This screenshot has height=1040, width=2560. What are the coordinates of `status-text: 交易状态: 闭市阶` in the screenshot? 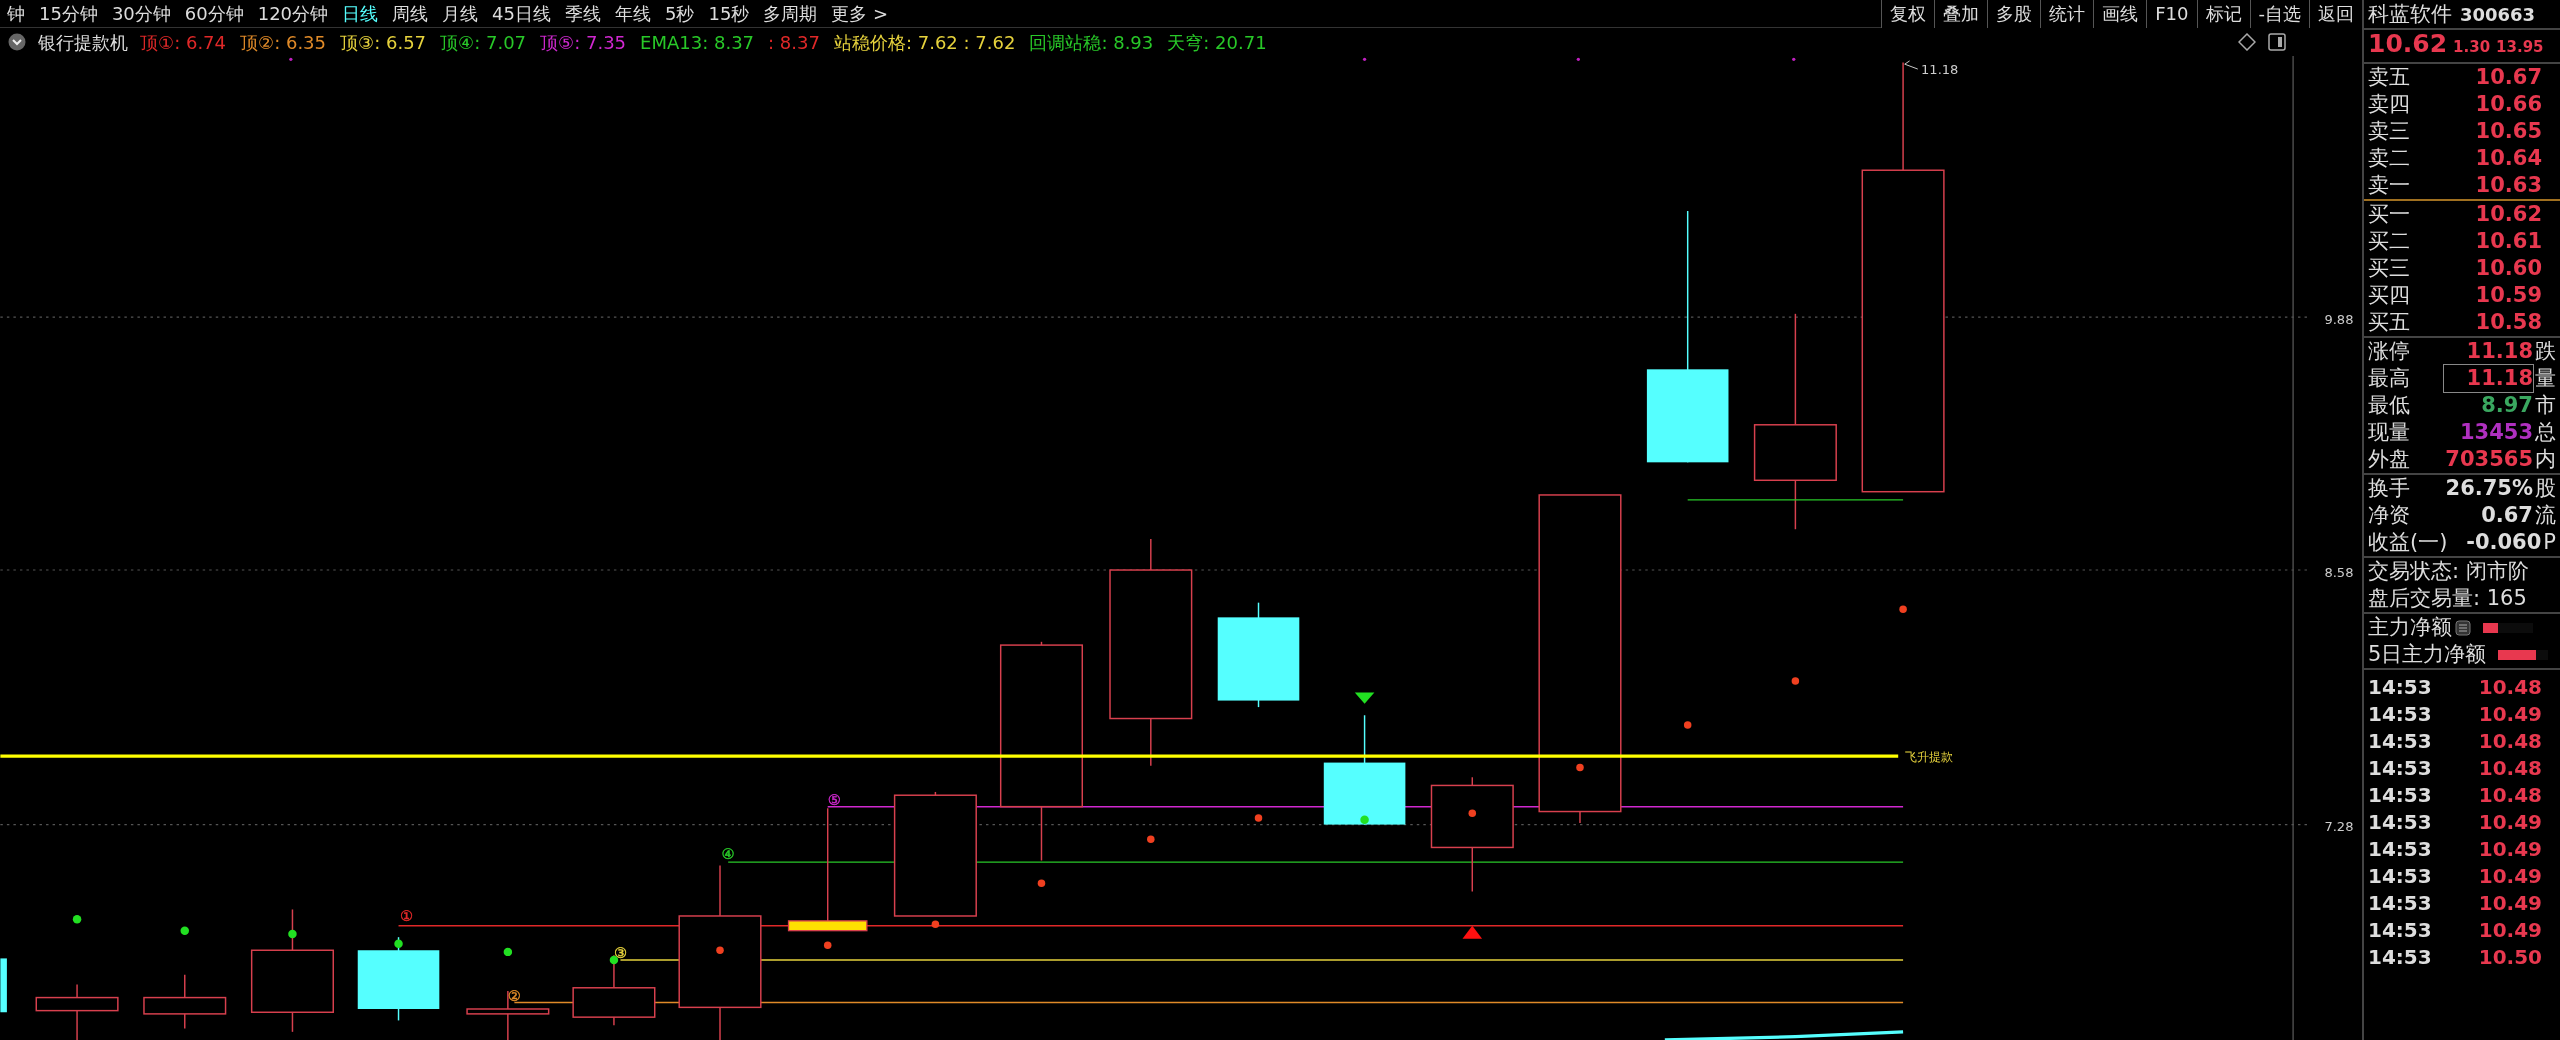 It's located at (2448, 571).